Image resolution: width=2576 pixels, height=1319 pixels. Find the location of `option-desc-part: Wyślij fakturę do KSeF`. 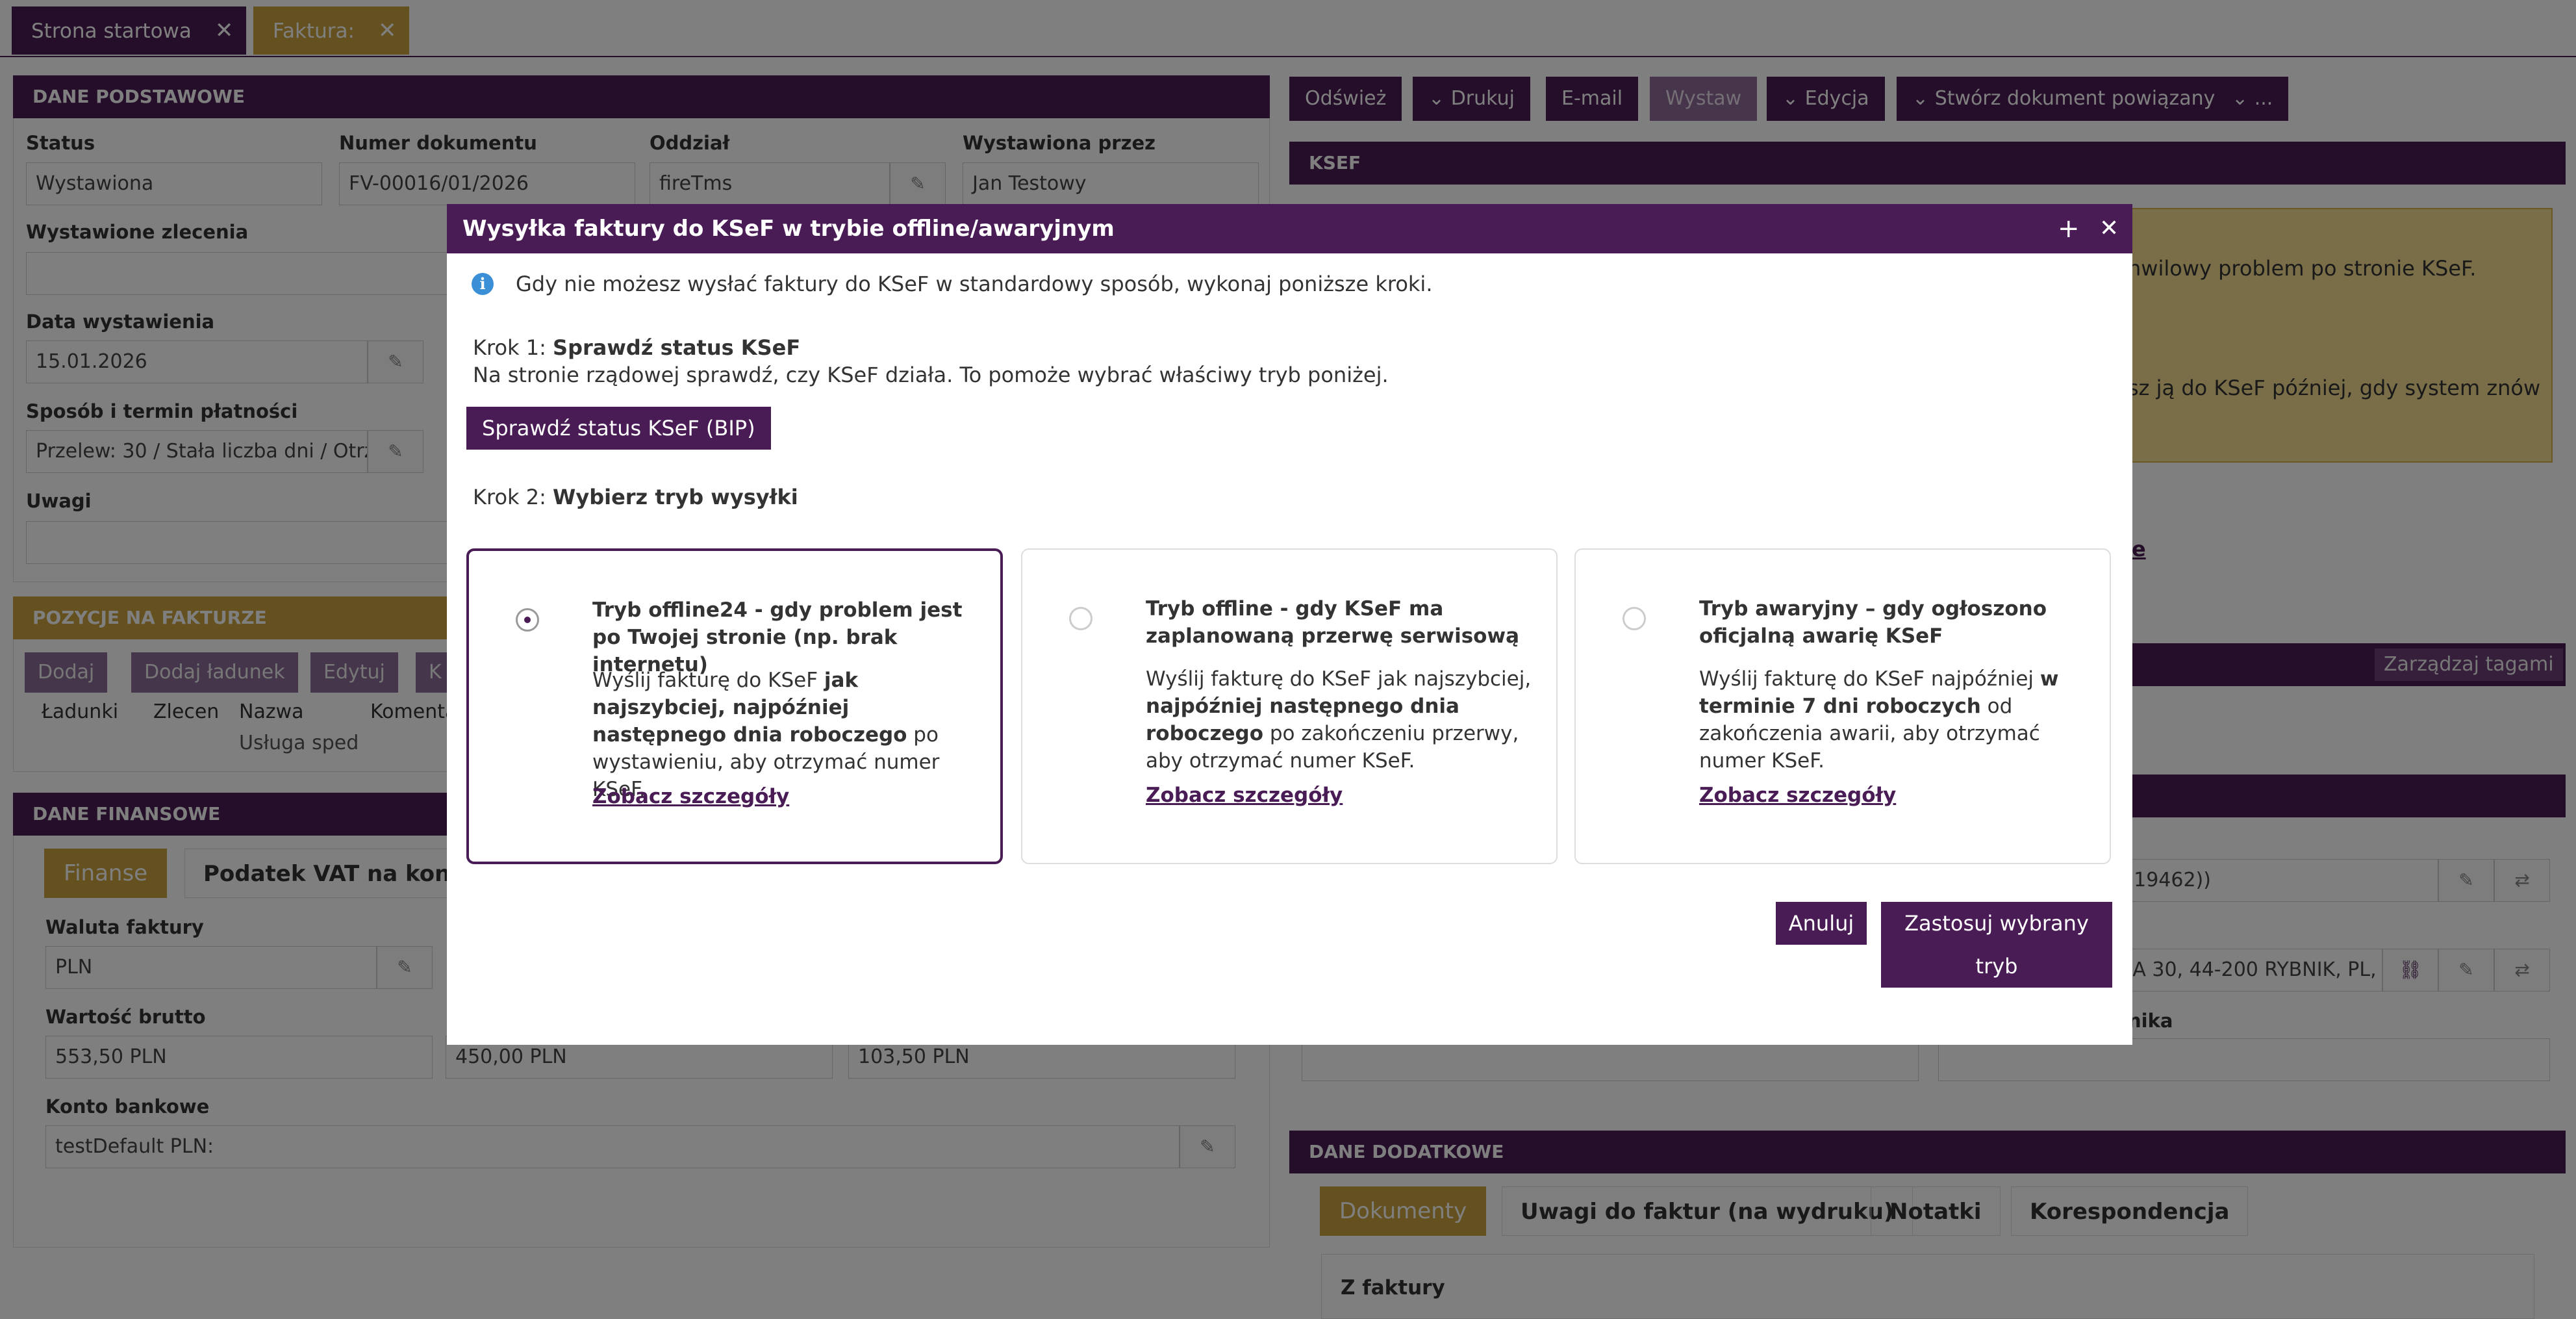

option-desc-part: Wyślij fakturę do KSeF is located at coordinates (708, 680).